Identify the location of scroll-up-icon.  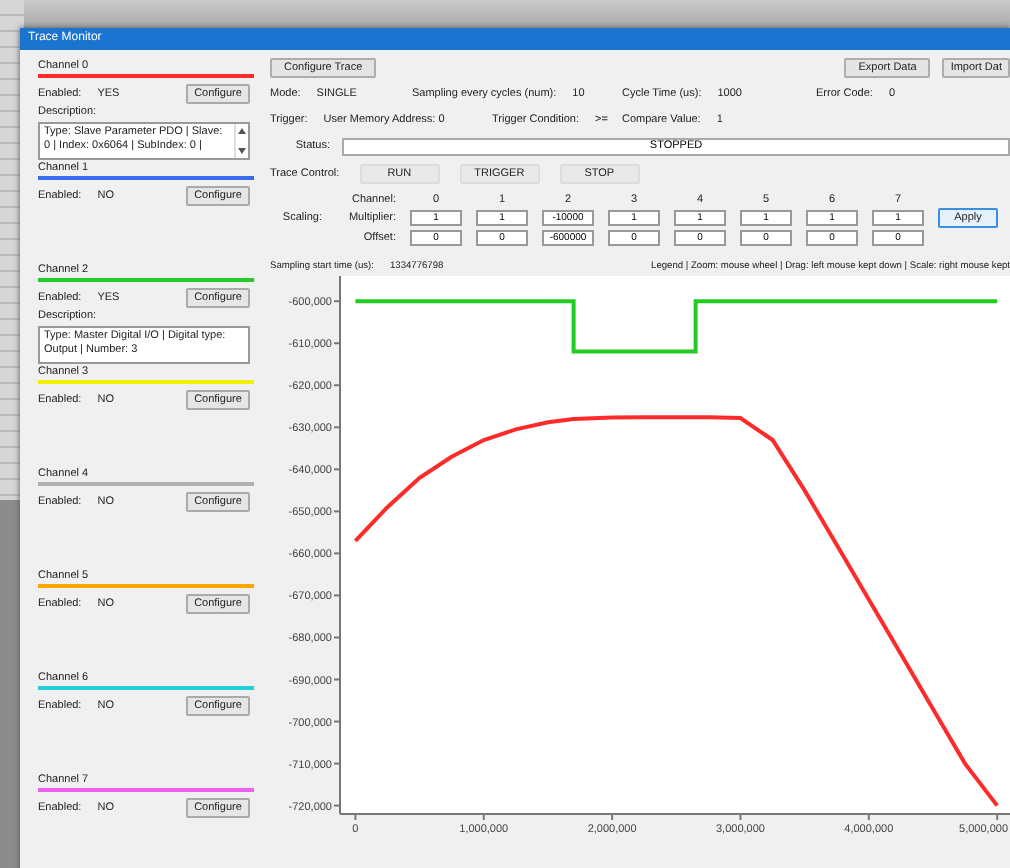
(242, 131).